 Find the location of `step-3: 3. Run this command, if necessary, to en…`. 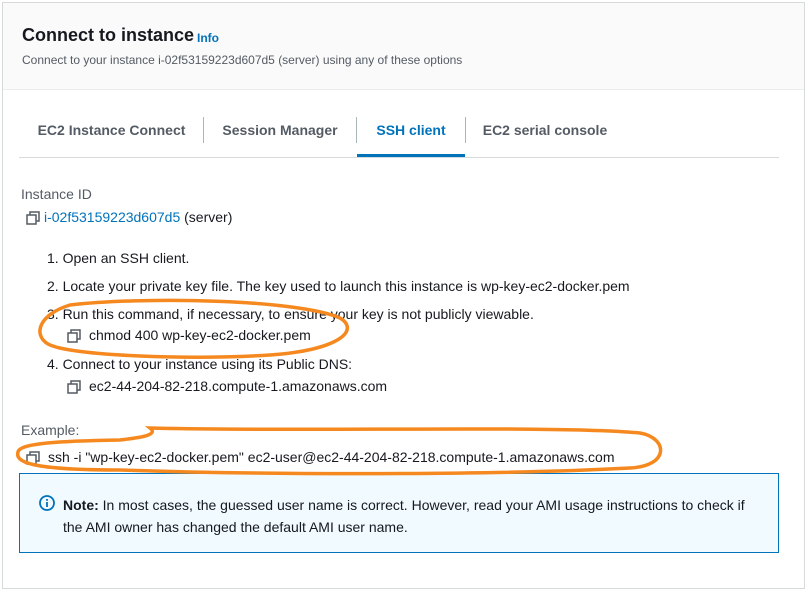

step-3: 3. Run this command, if necessary, to en… is located at coordinates (290, 314).